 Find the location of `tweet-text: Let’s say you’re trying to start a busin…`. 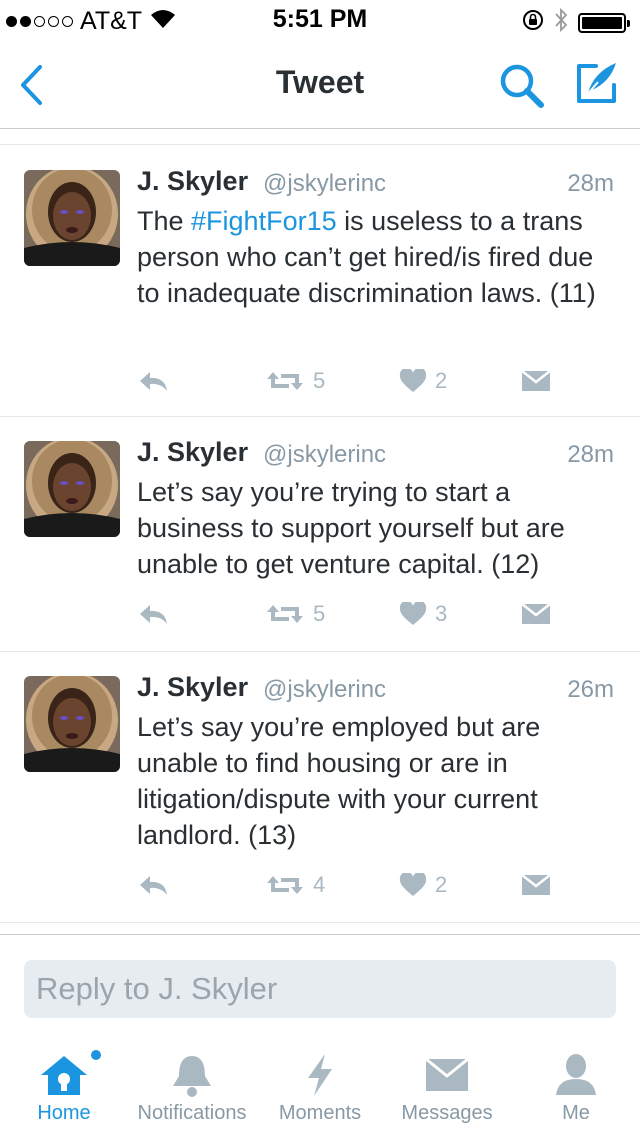

tweet-text: Let’s say you’re trying to start a busin… is located at coordinates (351, 528).